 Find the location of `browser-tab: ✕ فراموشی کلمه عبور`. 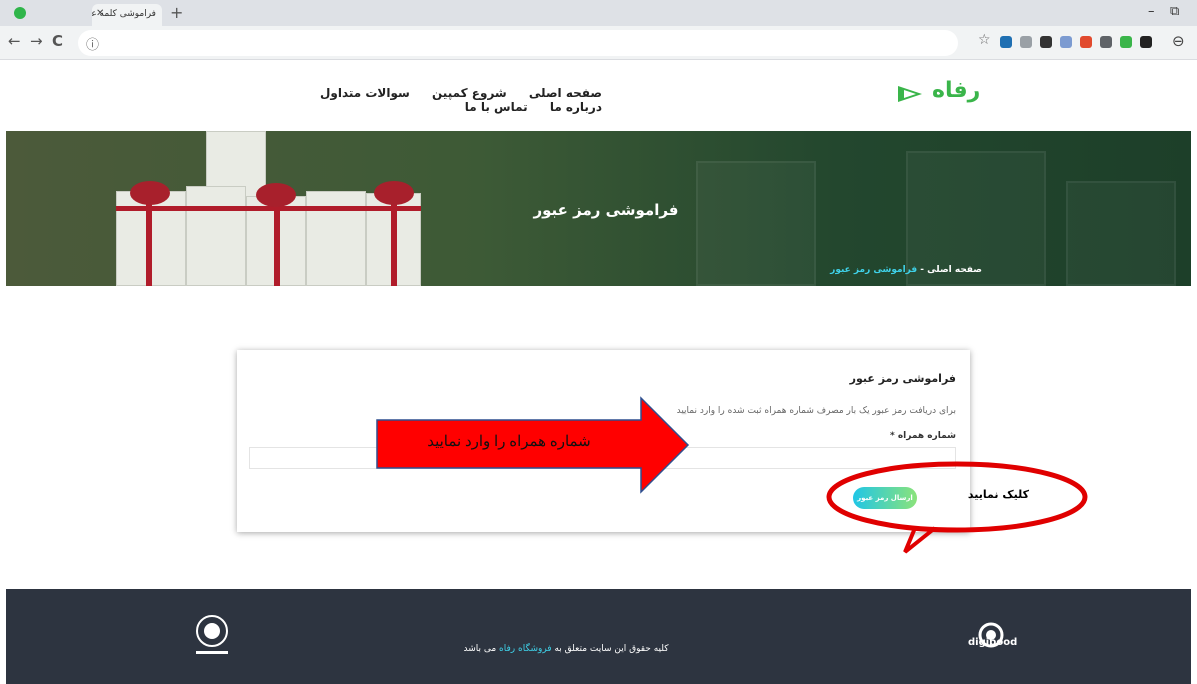

browser-tab: ✕ فراموشی کلمه عبور is located at coordinates (127, 15).